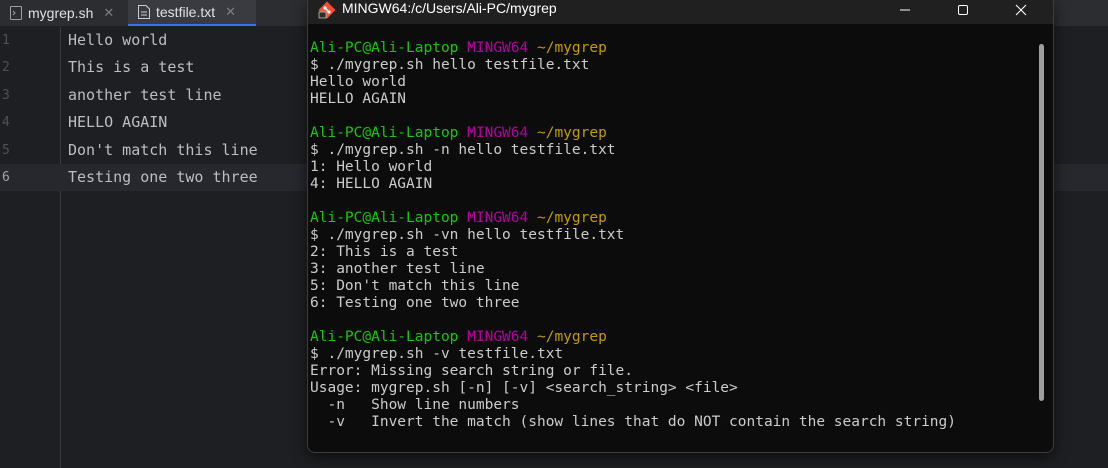 The image size is (1108, 468). Describe the element at coordinates (6, 122) in the screenshot. I see `line-number: 4` at that location.